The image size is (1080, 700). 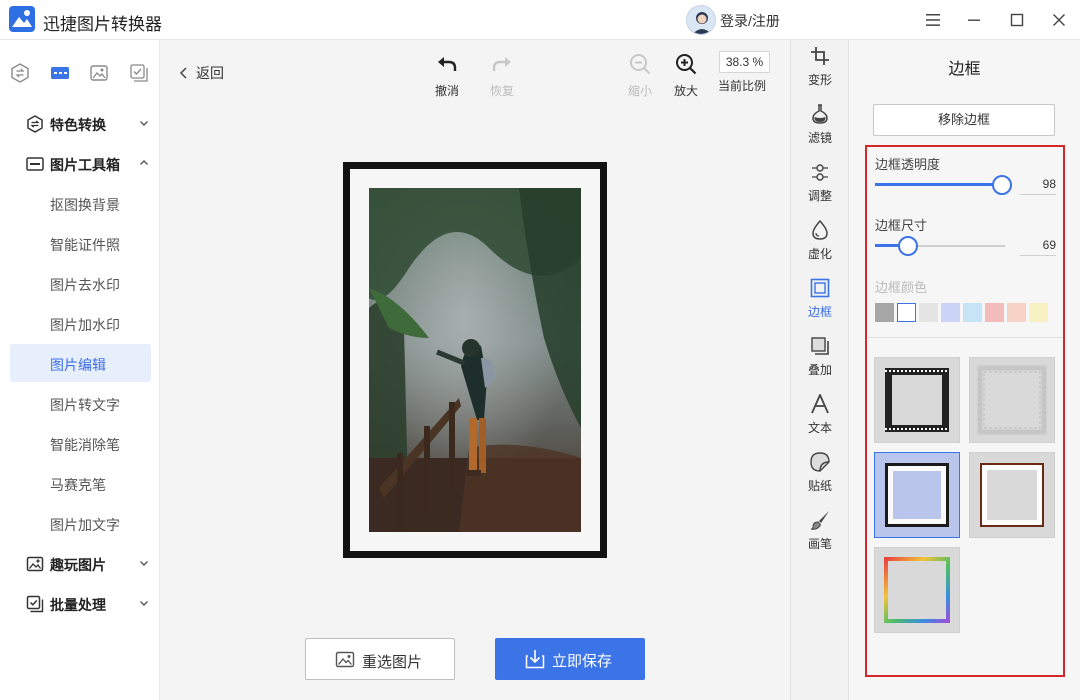 I want to click on nav-convert-button, so click(x=20, y=73).